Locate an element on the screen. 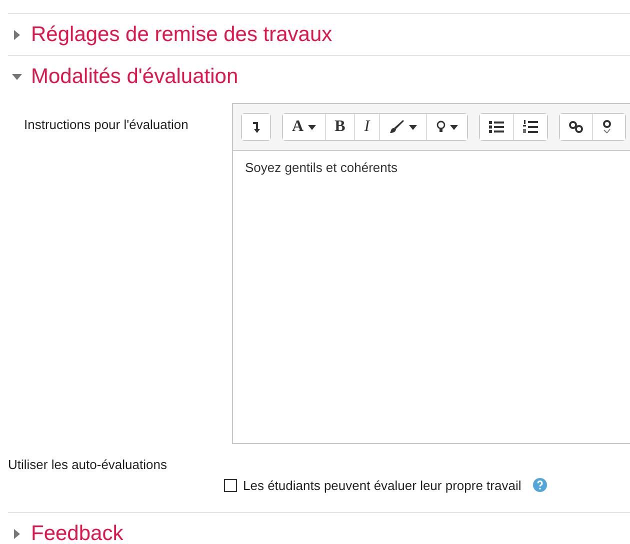 Image resolution: width=630 pixels, height=544 pixels. lightbulb-icon is located at coordinates (441, 127).